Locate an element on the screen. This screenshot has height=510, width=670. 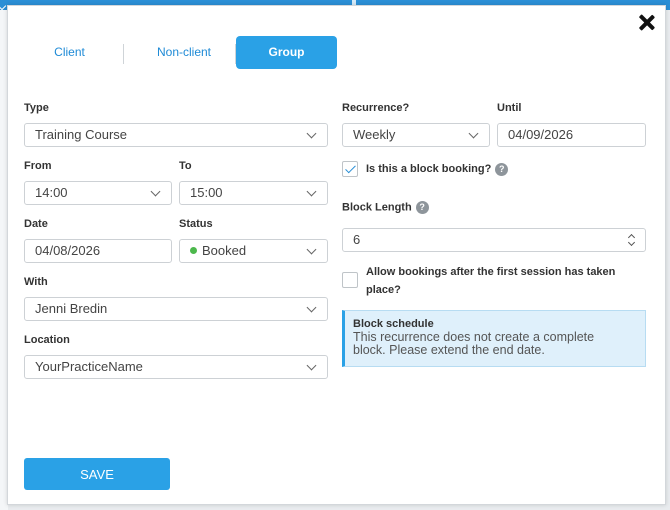
with-label: With is located at coordinates (36, 282).